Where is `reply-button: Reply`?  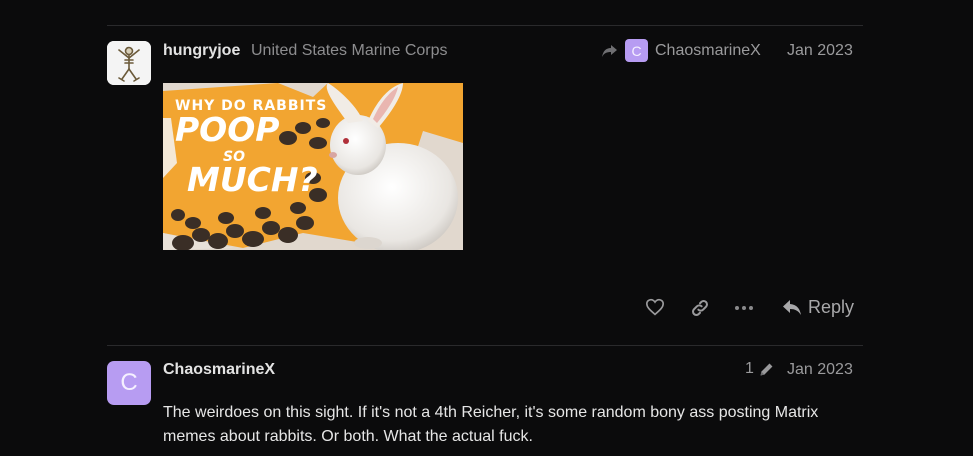
reply-button: Reply is located at coordinates (818, 307).